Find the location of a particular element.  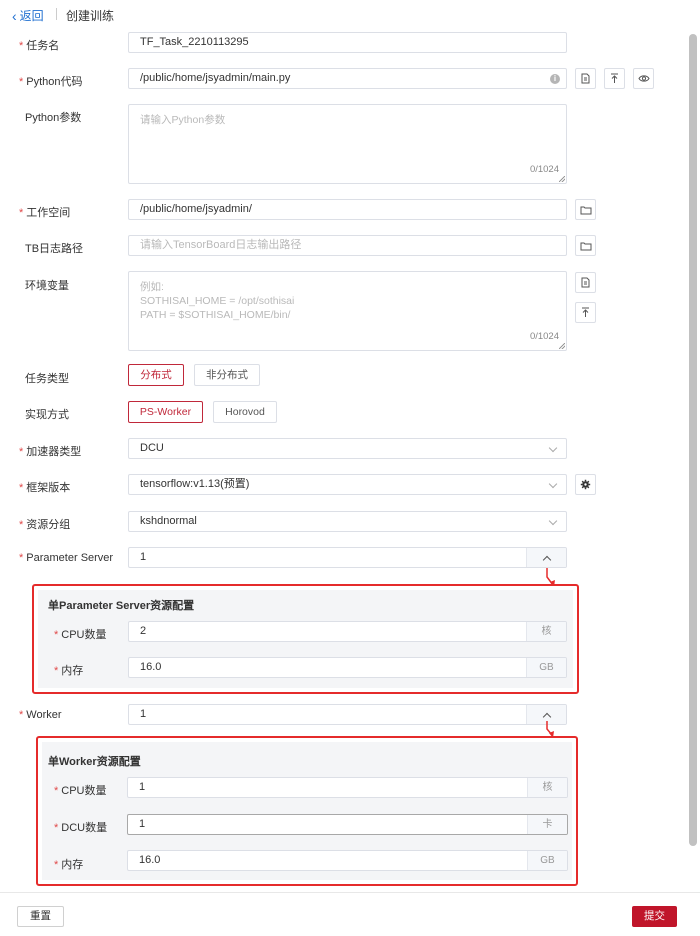

workspace-label: * 工作空间 is located at coordinates (45, 213).